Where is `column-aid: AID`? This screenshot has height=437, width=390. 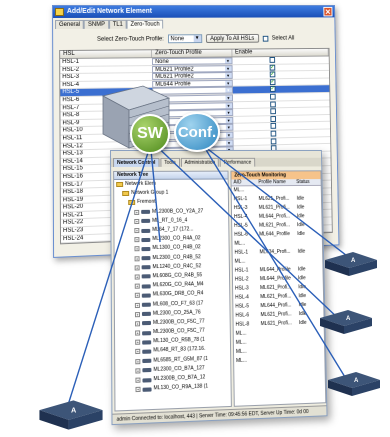 column-aid: AID is located at coordinates (244, 182).